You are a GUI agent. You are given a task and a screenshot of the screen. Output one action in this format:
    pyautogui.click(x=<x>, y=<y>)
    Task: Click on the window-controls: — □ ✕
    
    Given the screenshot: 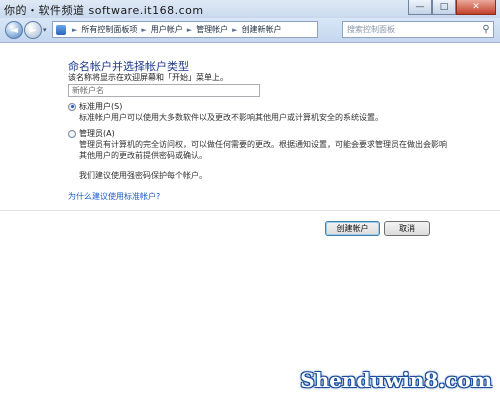 What is the action you would take?
    pyautogui.click(x=452, y=7)
    